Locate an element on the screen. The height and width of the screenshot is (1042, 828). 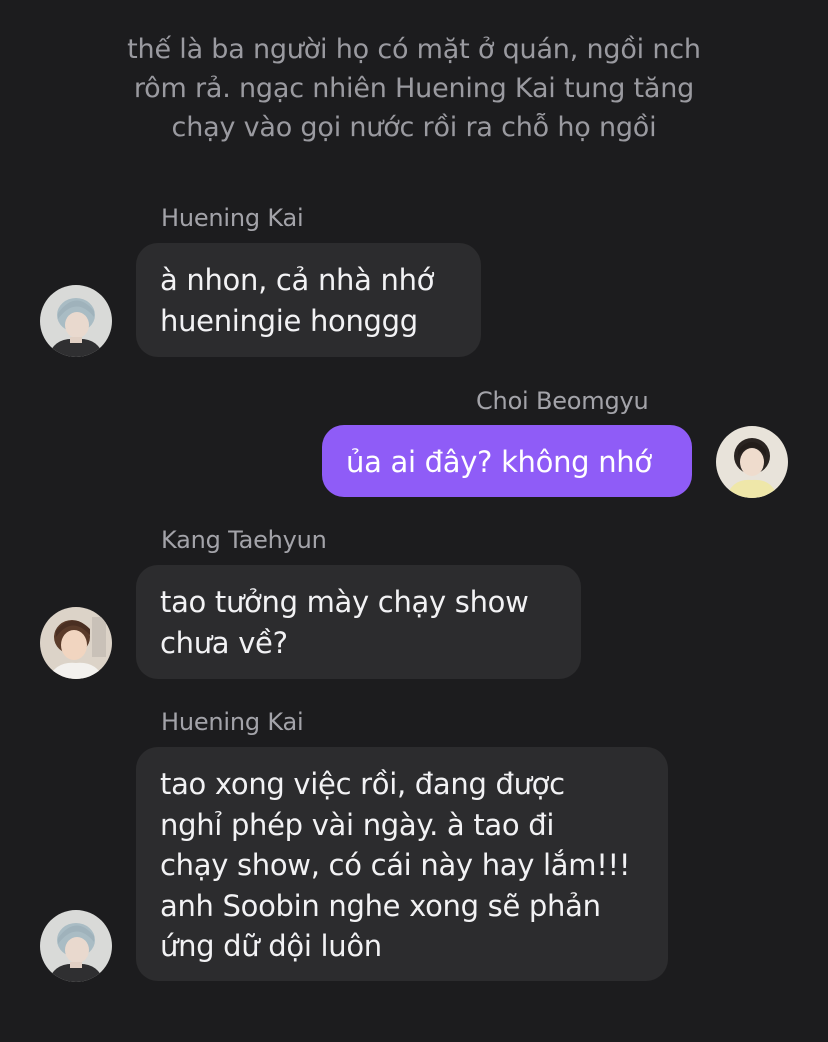
narration-line: chạy vào gọi nước rồi ra chỗ họ ngồi is located at coordinates (414, 127).